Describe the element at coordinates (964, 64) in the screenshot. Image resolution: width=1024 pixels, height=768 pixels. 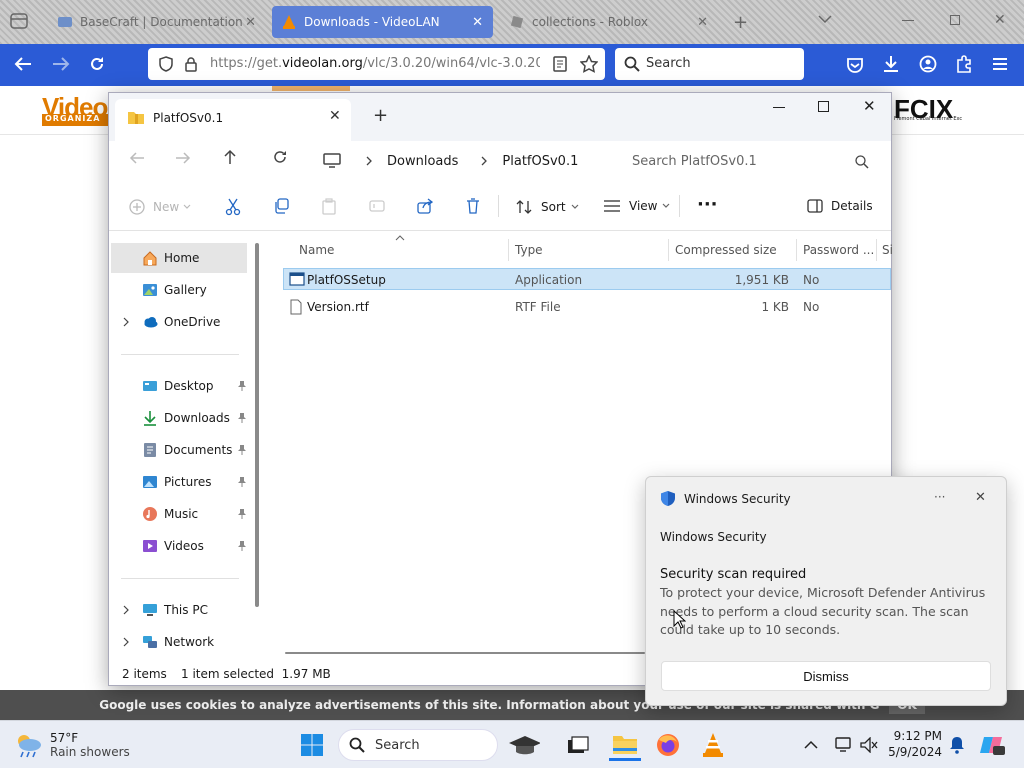
I see `extensions-icon` at that location.